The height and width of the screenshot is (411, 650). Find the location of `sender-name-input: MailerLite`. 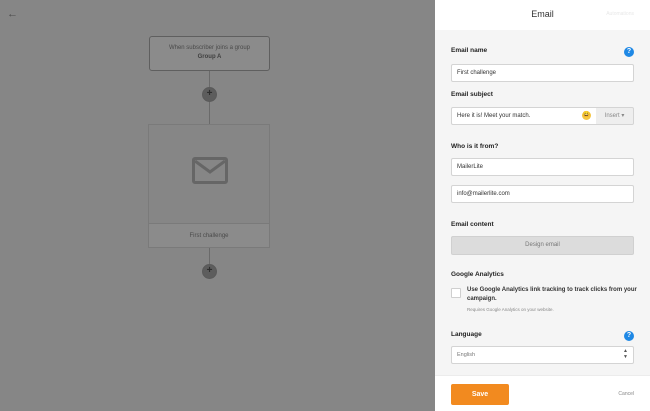

sender-name-input: MailerLite is located at coordinates (542, 167).